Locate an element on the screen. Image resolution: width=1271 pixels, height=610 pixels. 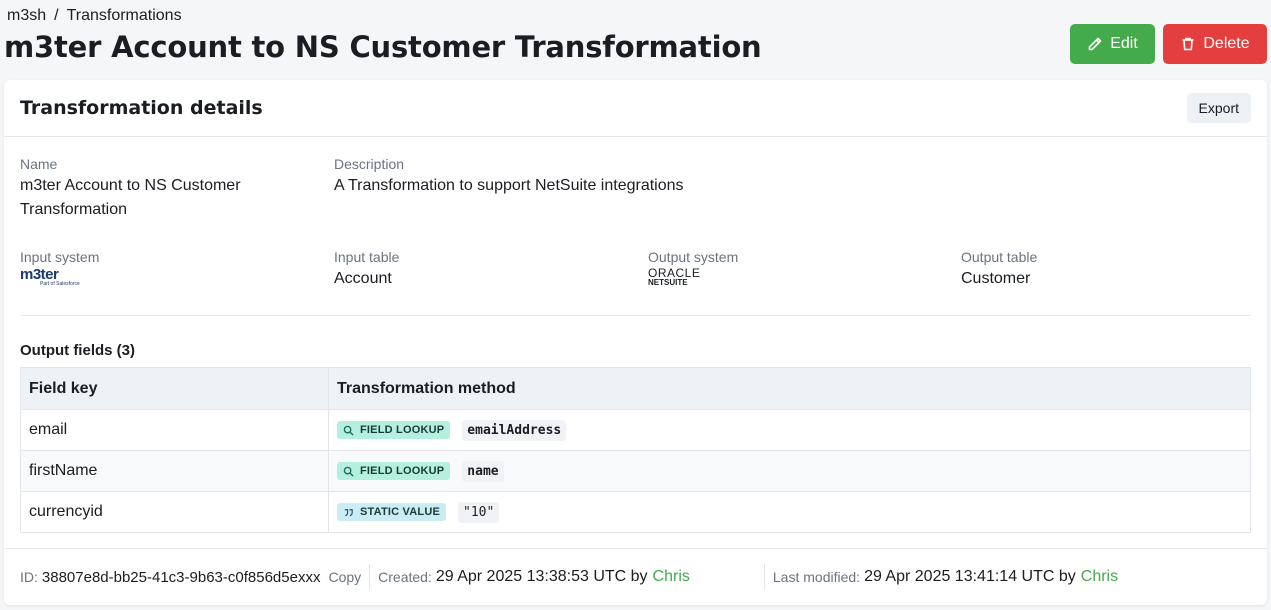
input-table-label: Input table is located at coordinates (367, 257).